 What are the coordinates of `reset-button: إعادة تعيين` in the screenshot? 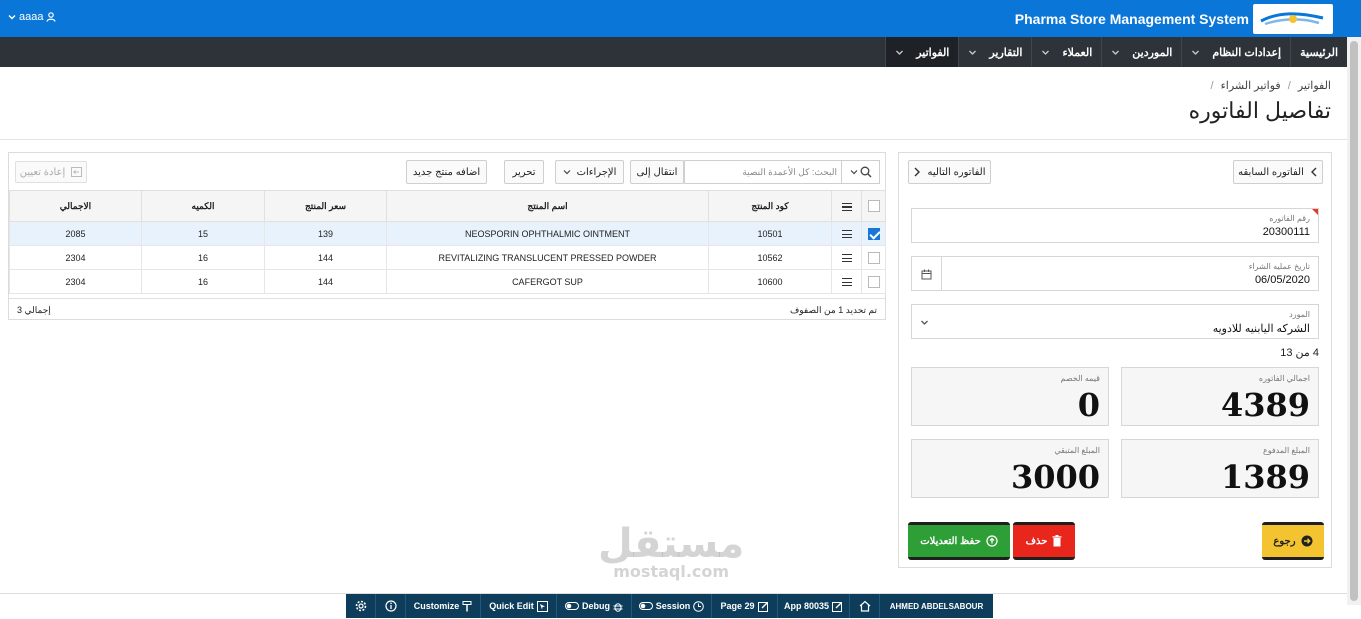 It's located at (51, 172).